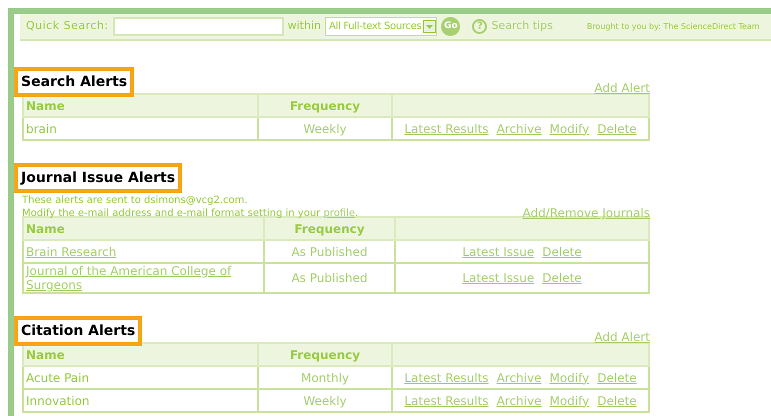 The width and height of the screenshot is (771, 416). Describe the element at coordinates (586, 213) in the screenshot. I see `add-remove-journals-link: Add/Remove Journals` at that location.